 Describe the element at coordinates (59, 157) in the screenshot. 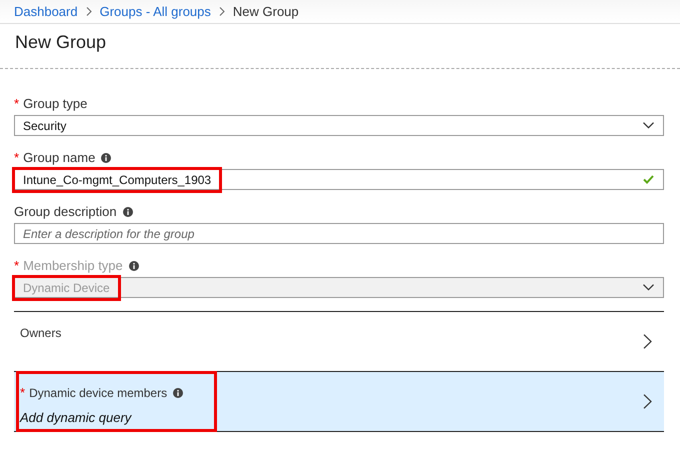

I see `field-label: Group name` at that location.